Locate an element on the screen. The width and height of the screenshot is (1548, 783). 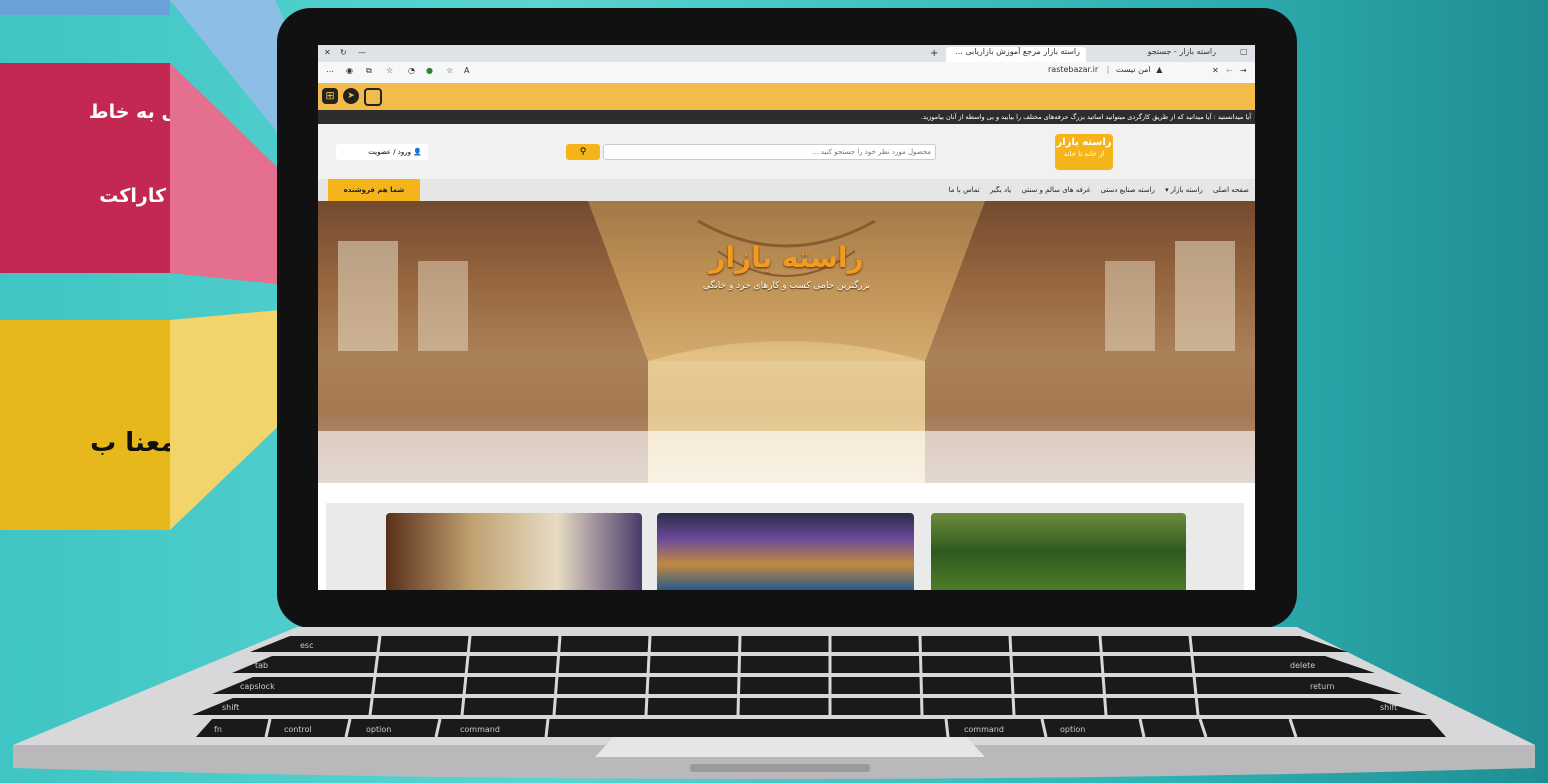
app-icon: ⊞ is located at coordinates (330, 96).